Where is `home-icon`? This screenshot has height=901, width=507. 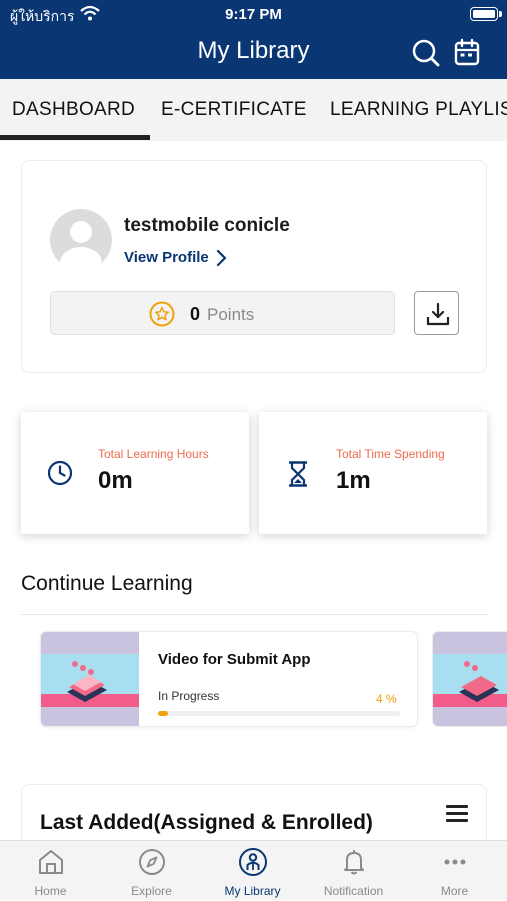
home-icon is located at coordinates (51, 862).